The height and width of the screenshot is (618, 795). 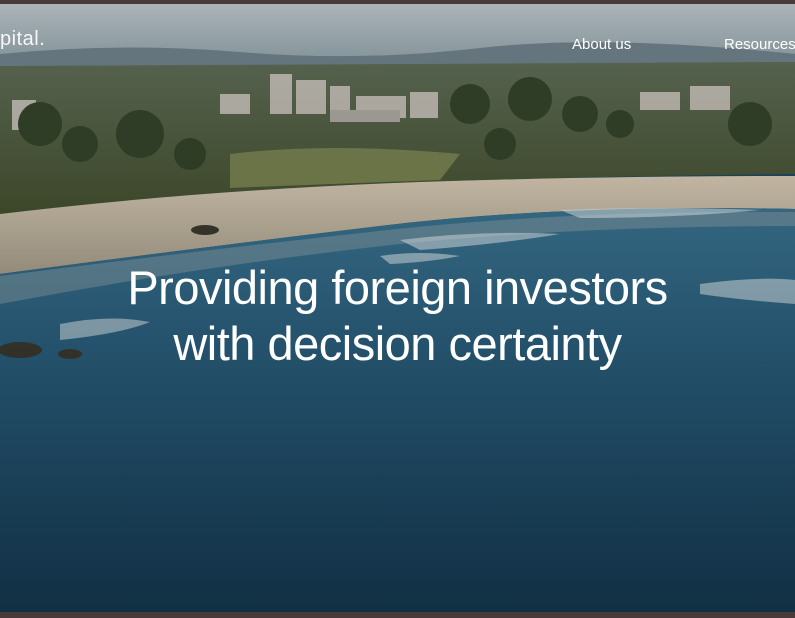 I want to click on nav-link-about-us: About us, so click(x=601, y=44).